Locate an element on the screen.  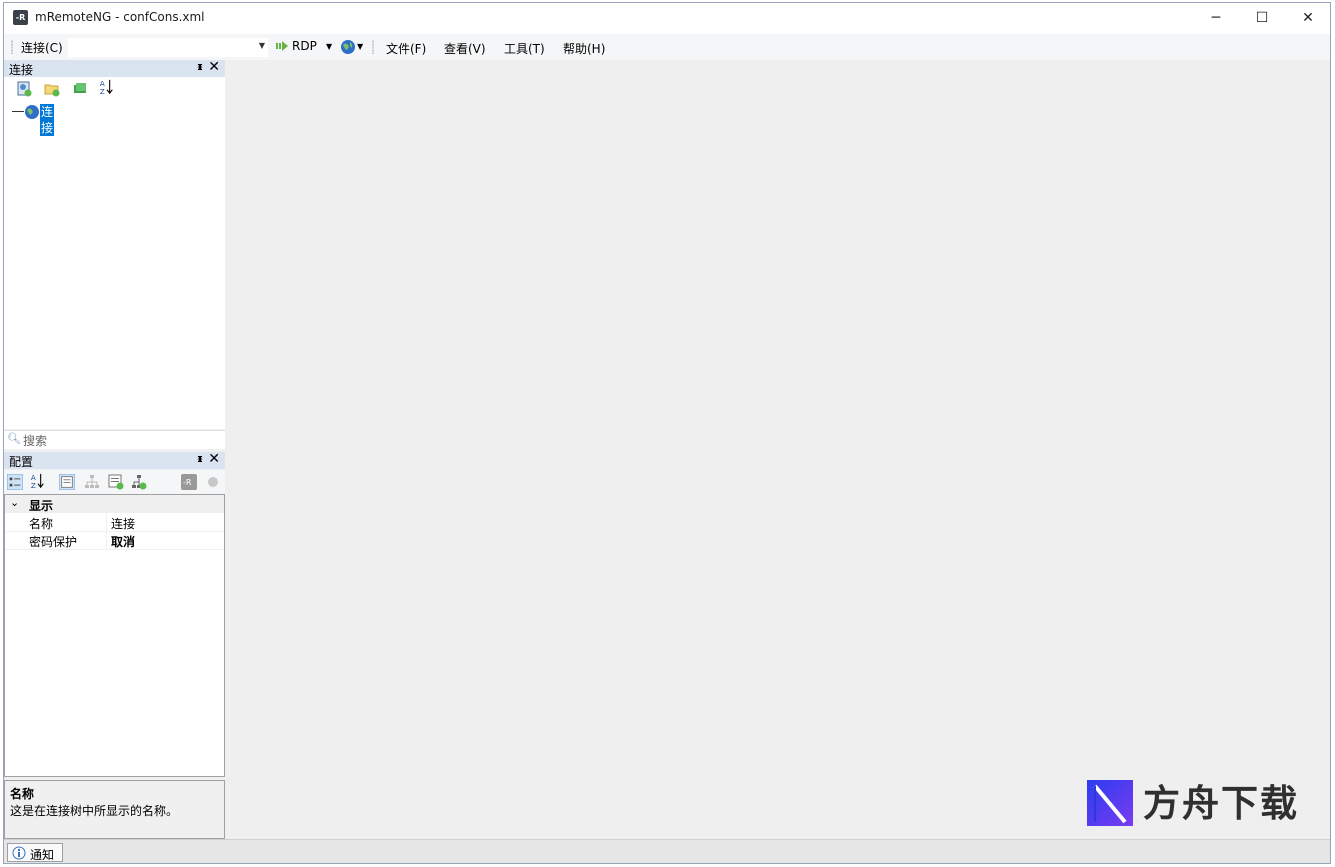
watermark-icon is located at coordinates (1110, 803).